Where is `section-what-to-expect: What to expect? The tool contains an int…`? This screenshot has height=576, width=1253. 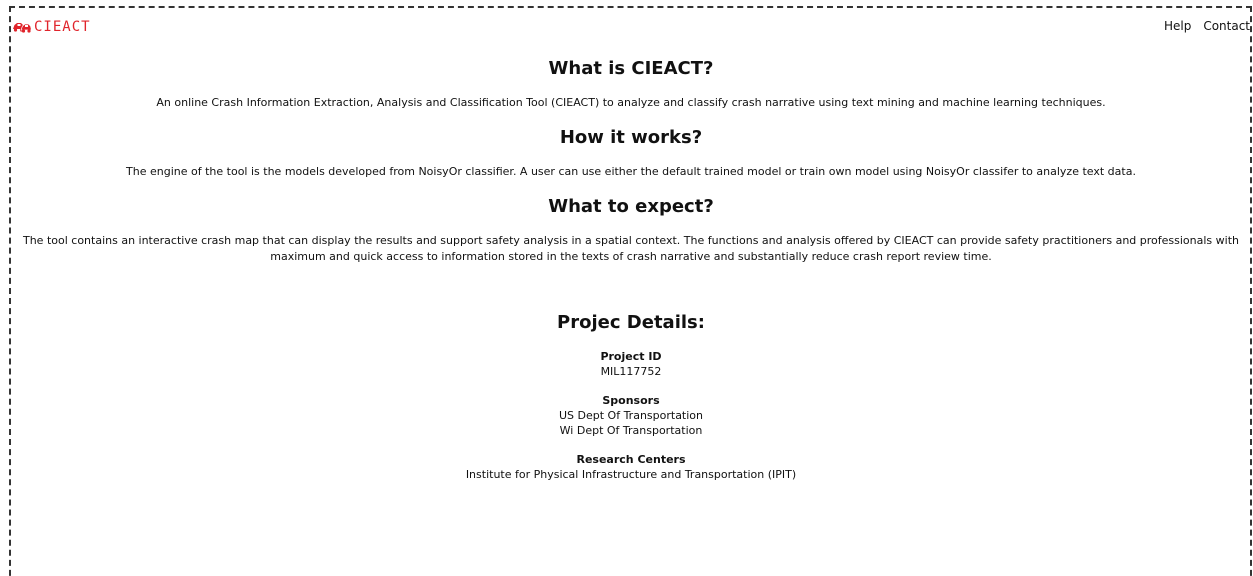 section-what-to-expect: What to expect? The tool contains an int… is located at coordinates (631, 230).